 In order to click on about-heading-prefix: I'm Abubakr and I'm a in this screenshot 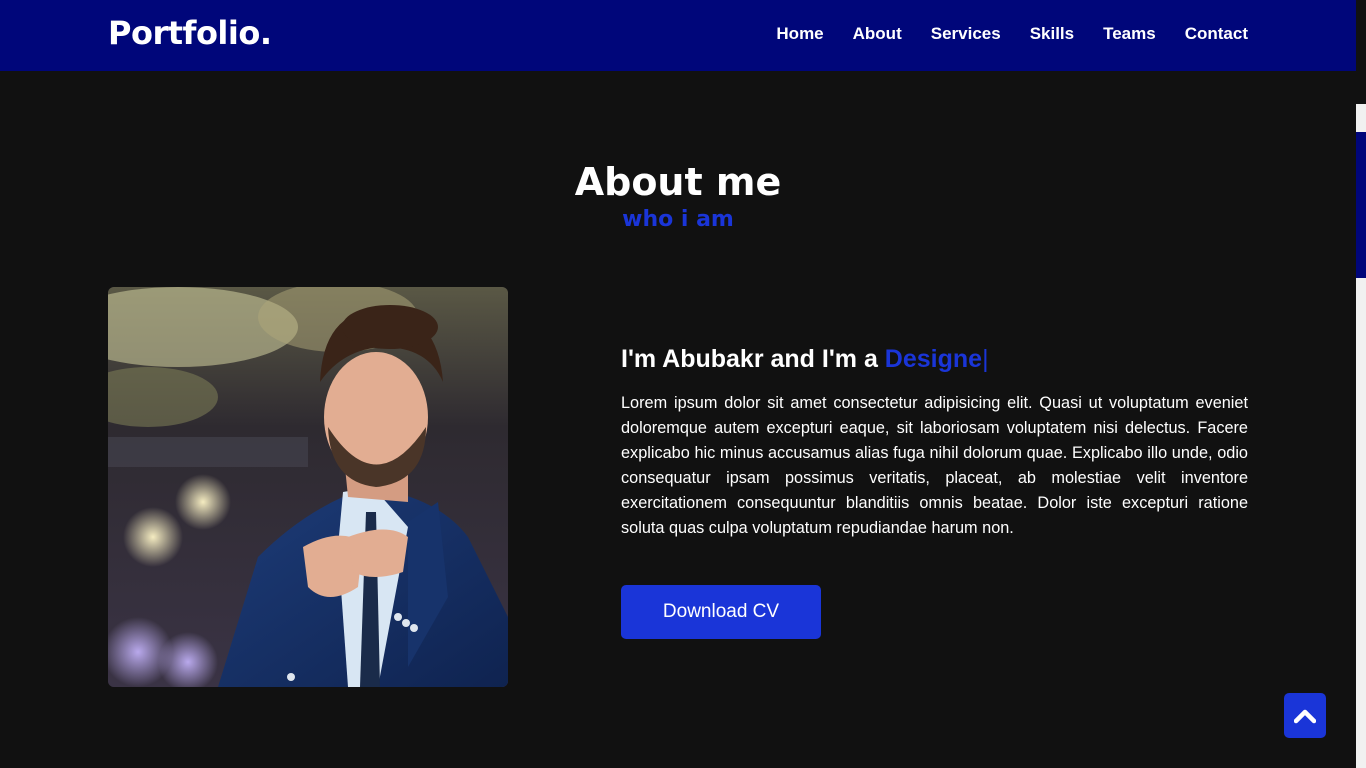, I will do `click(753, 359)`.